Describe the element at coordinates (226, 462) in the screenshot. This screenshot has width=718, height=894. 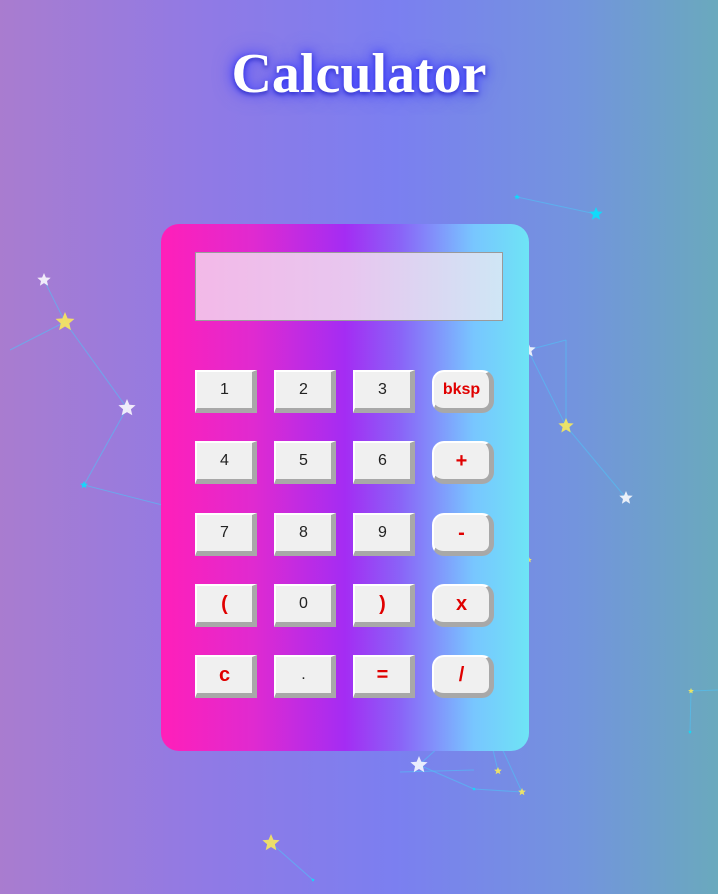
I see `key-4: 4` at that location.